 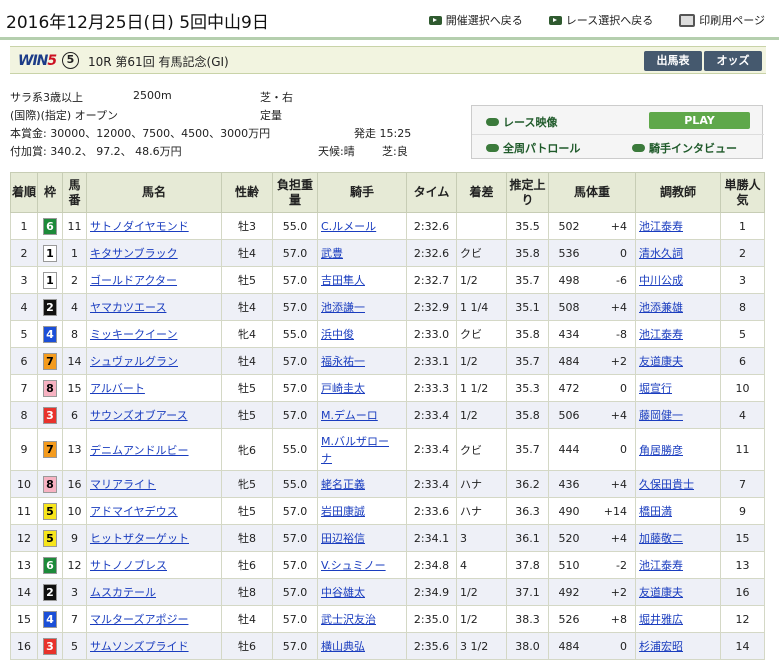 I want to click on entries-button: 出馬表, so click(x=673, y=61).